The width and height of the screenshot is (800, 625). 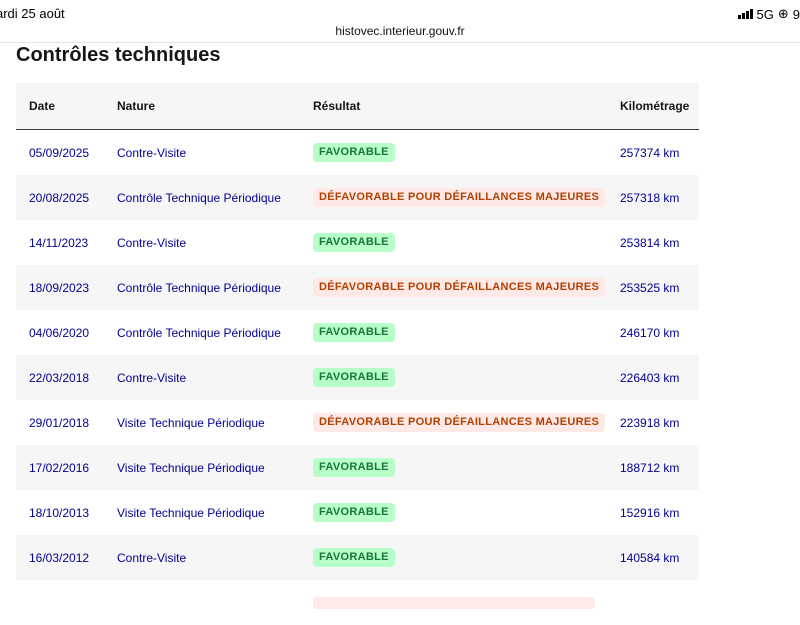 What do you see at coordinates (765, 14) in the screenshot?
I see `network-label: 5G` at bounding box center [765, 14].